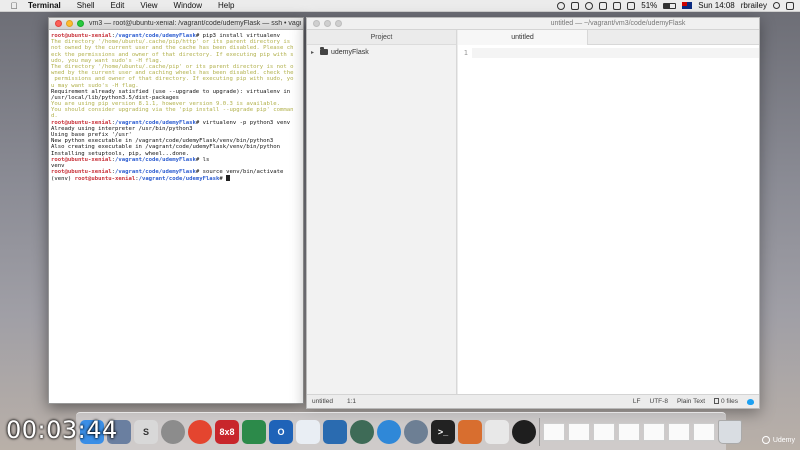 Image resolution: width=800 pixels, height=450 pixels. What do you see at coordinates (659, 401) in the screenshot?
I see `status-encoding: UTF-8` at bounding box center [659, 401].